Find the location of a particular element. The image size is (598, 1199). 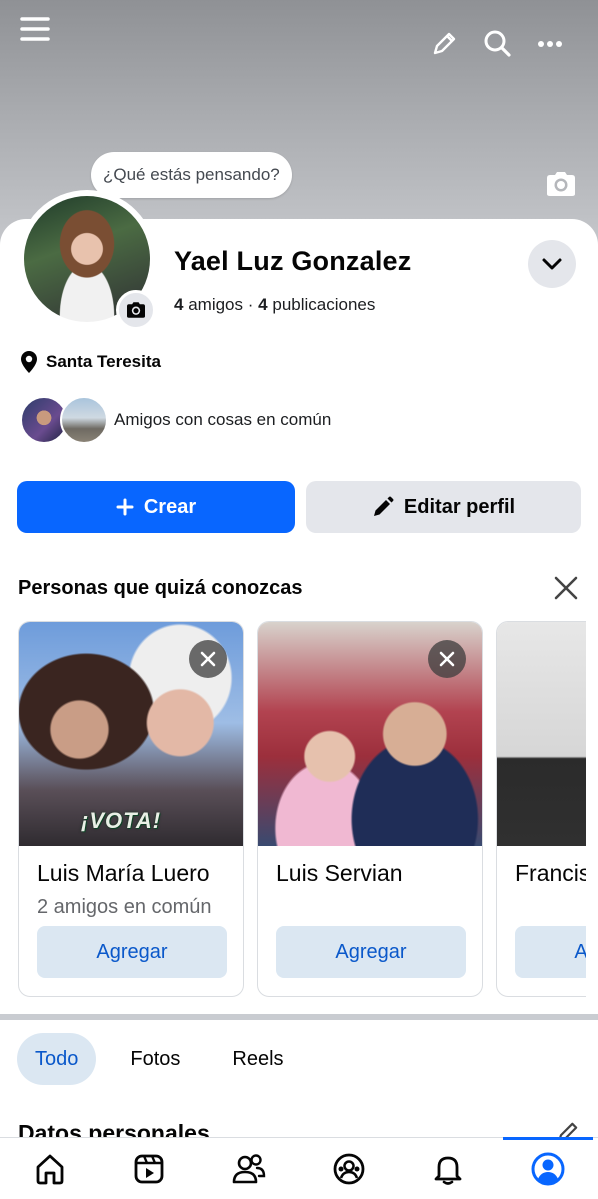

posts-label: publicaciones is located at coordinates (324, 304).